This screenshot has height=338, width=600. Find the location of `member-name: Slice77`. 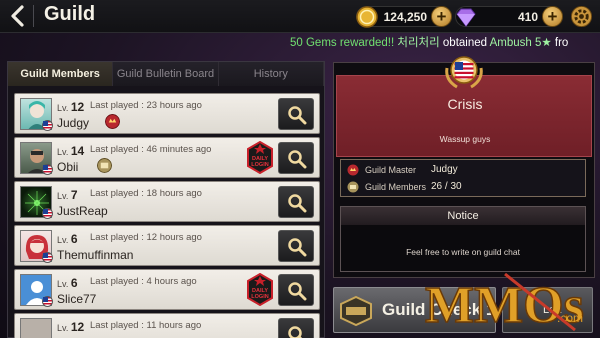

member-name: Slice77 is located at coordinates (77, 299).